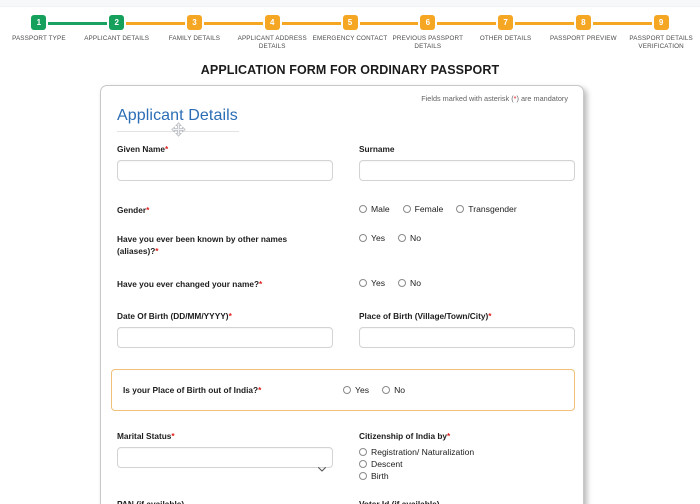  What do you see at coordinates (378, 283) in the screenshot?
I see `changed-name-option-yes-label: Yes` at bounding box center [378, 283].